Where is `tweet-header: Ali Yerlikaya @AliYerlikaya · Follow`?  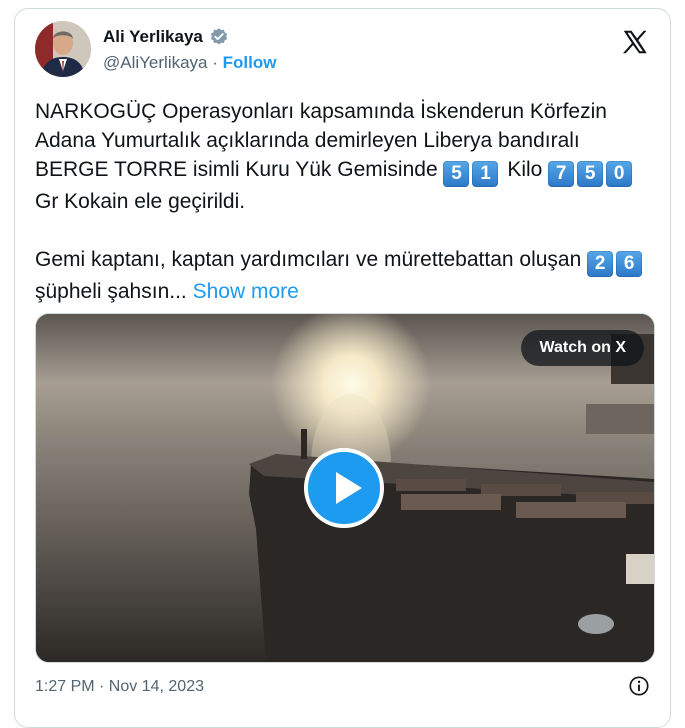
tweet-header: Ali Yerlikaya @AliYerlikaya · Follow is located at coordinates (342, 52).